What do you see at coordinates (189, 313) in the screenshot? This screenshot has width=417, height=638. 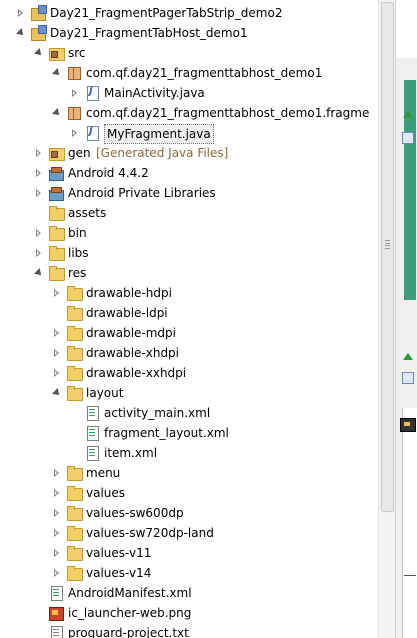 I see `tree-item: drawable-ldpi` at bounding box center [189, 313].